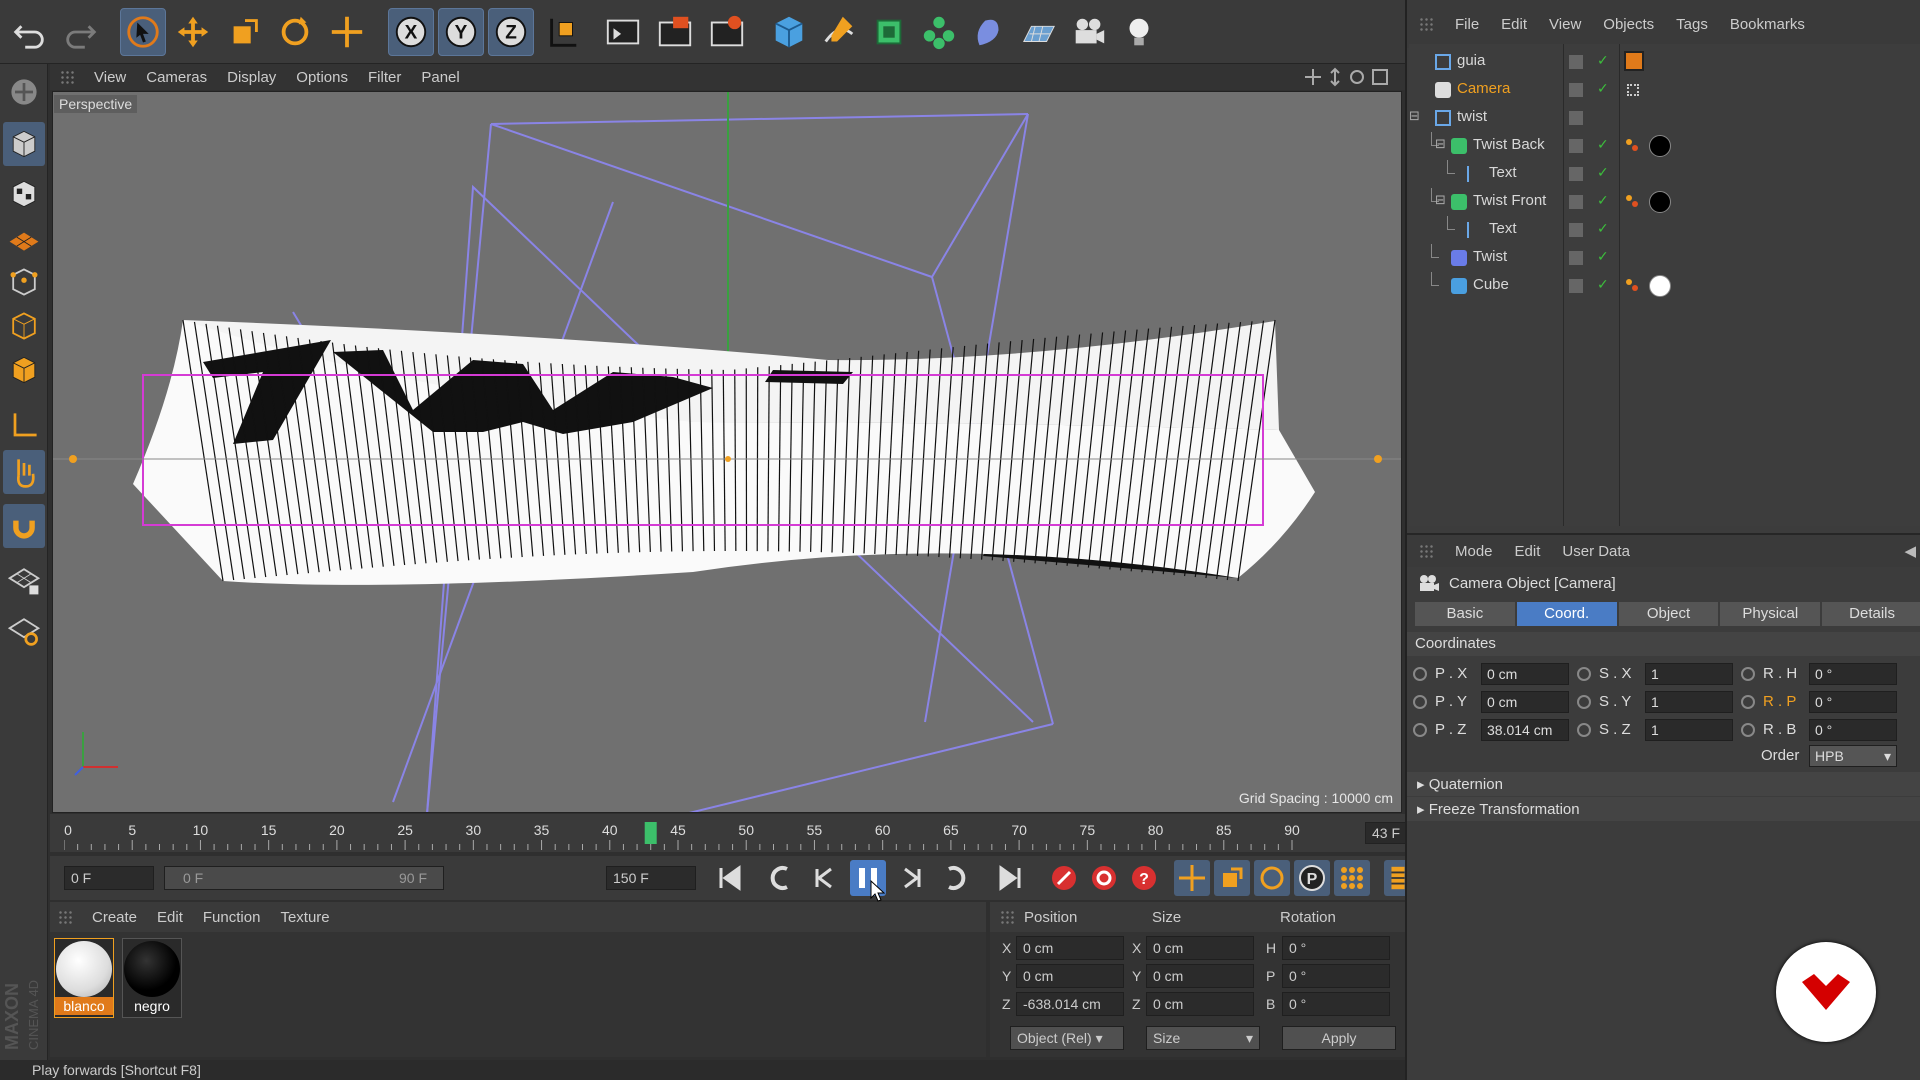 The height and width of the screenshot is (1080, 1920). What do you see at coordinates (1089, 32) in the screenshot?
I see `camera-object-icon` at bounding box center [1089, 32].